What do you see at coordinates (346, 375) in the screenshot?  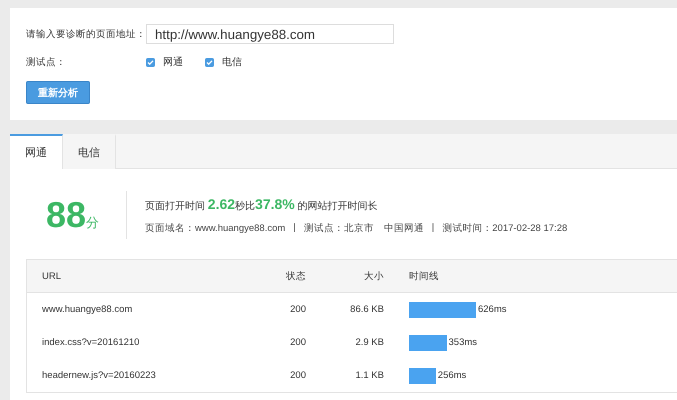 I see `table-cell: 1.1 KB` at bounding box center [346, 375].